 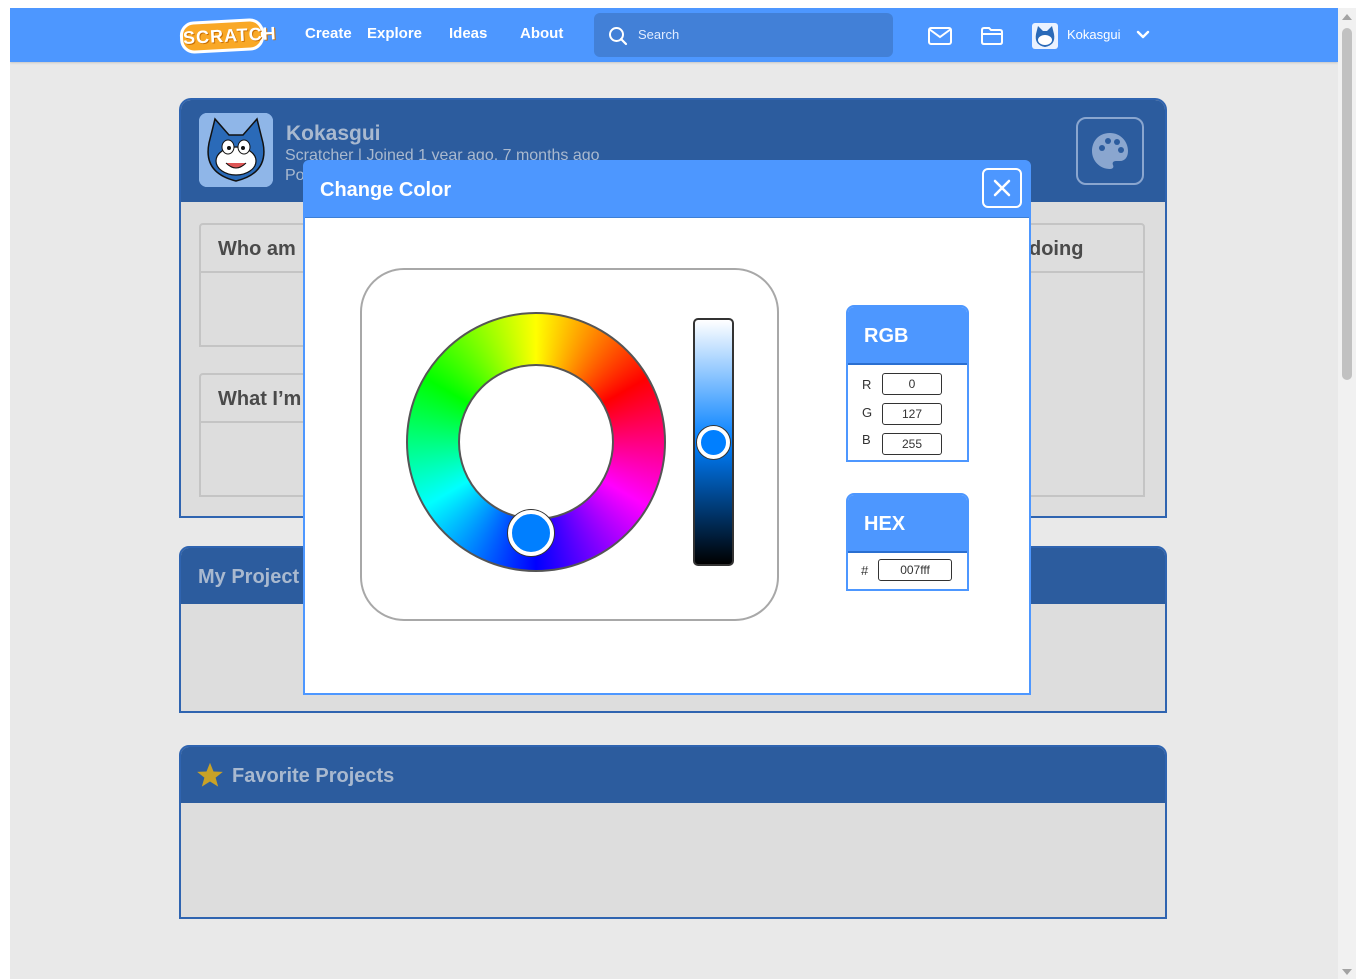 I want to click on g-label: G, so click(x=867, y=412).